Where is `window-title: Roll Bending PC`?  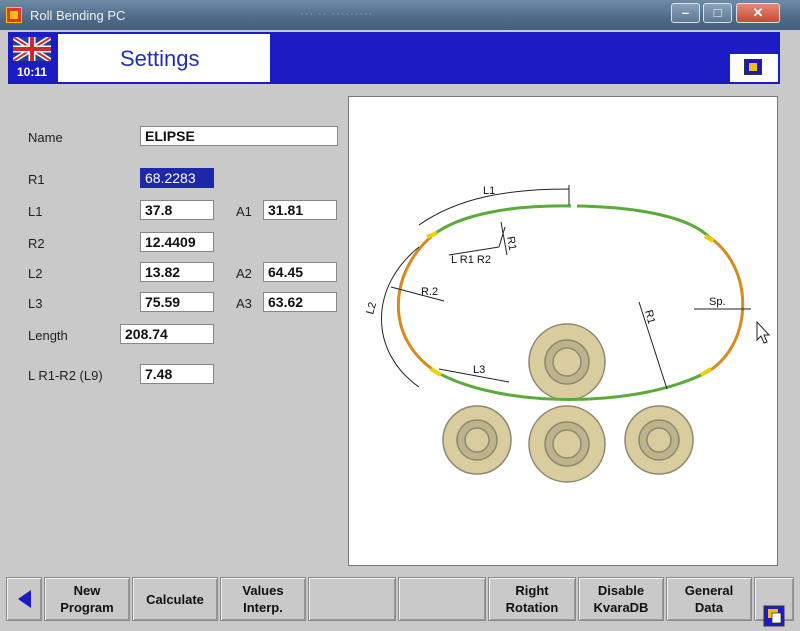
window-title: Roll Bending PC is located at coordinates (78, 15).